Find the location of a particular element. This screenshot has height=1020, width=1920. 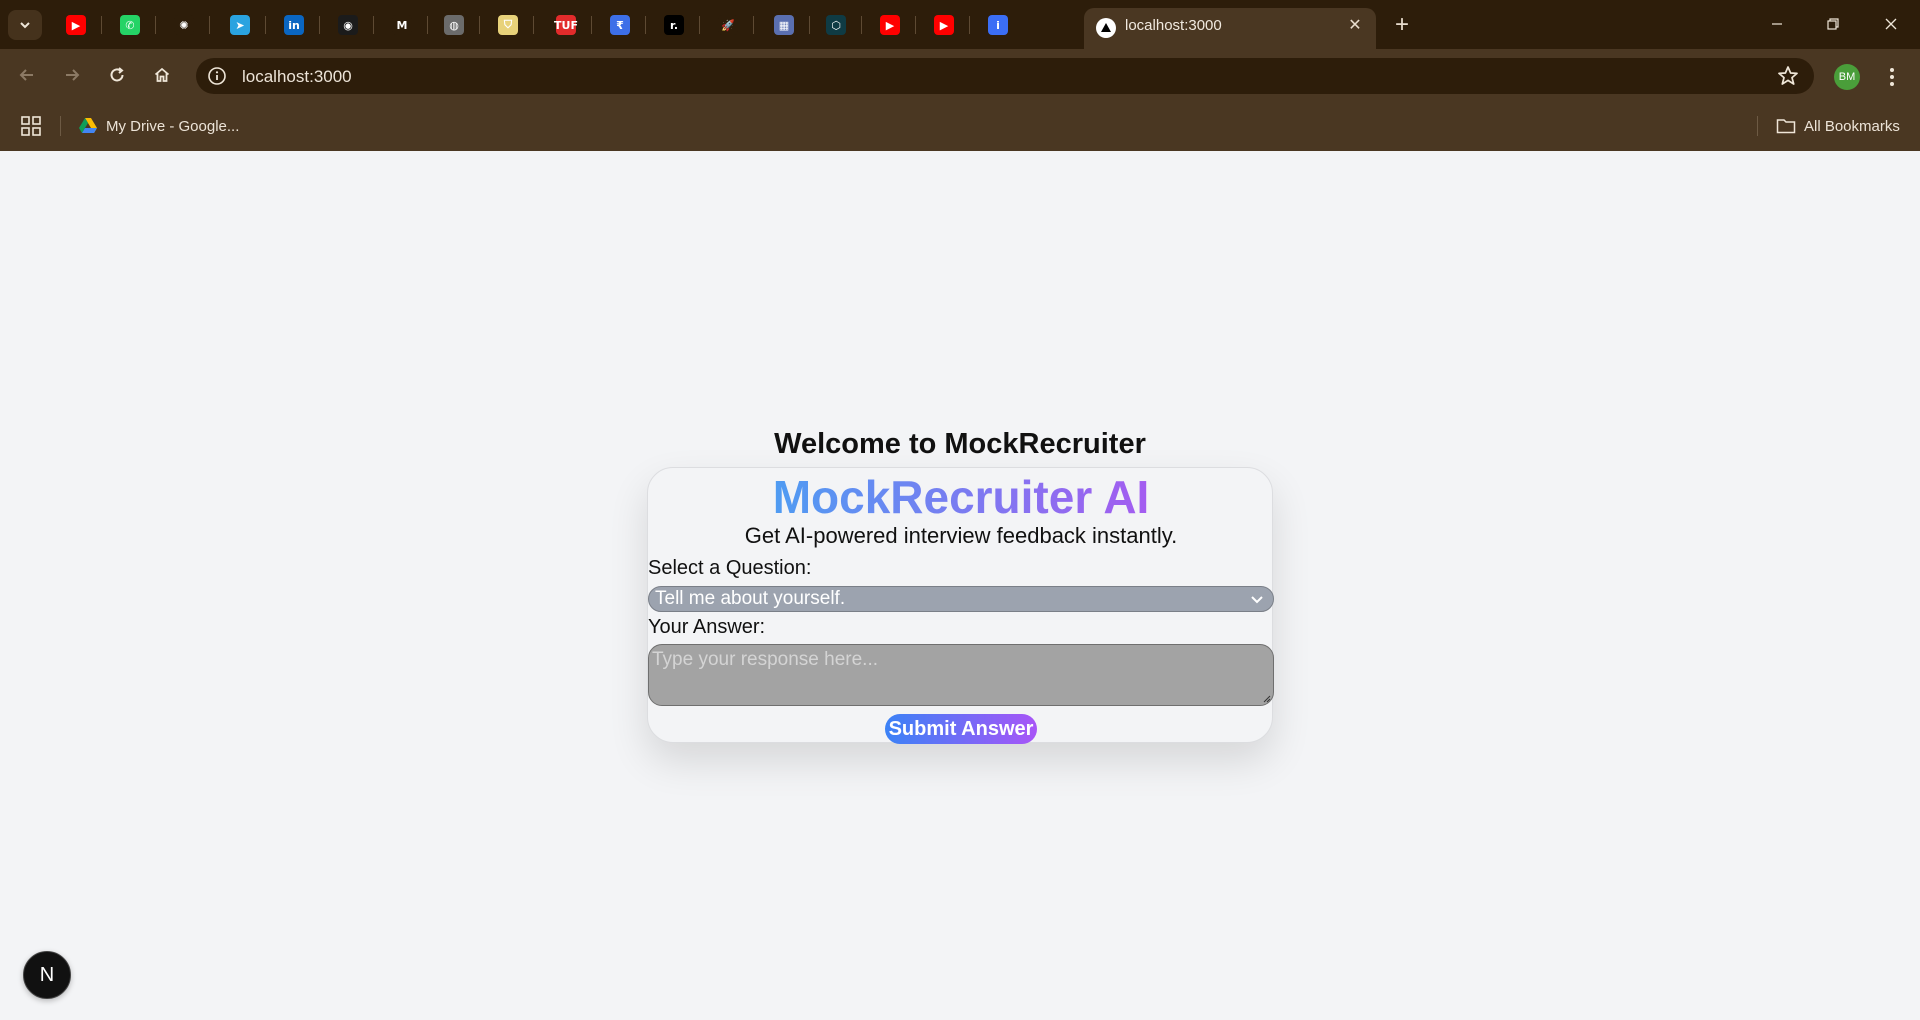

whatsapp-icon: ✆ is located at coordinates (130, 25).